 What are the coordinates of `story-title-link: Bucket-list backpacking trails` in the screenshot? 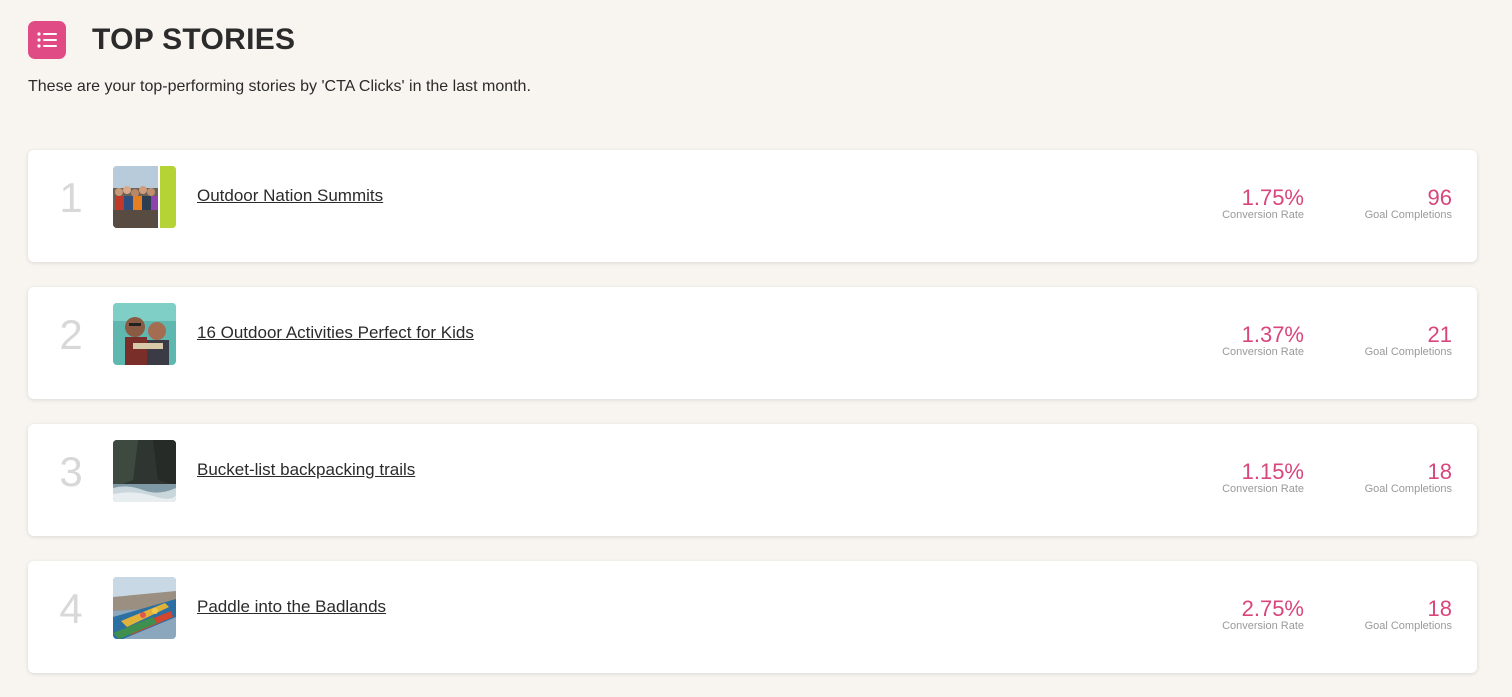 It's located at (306, 470).